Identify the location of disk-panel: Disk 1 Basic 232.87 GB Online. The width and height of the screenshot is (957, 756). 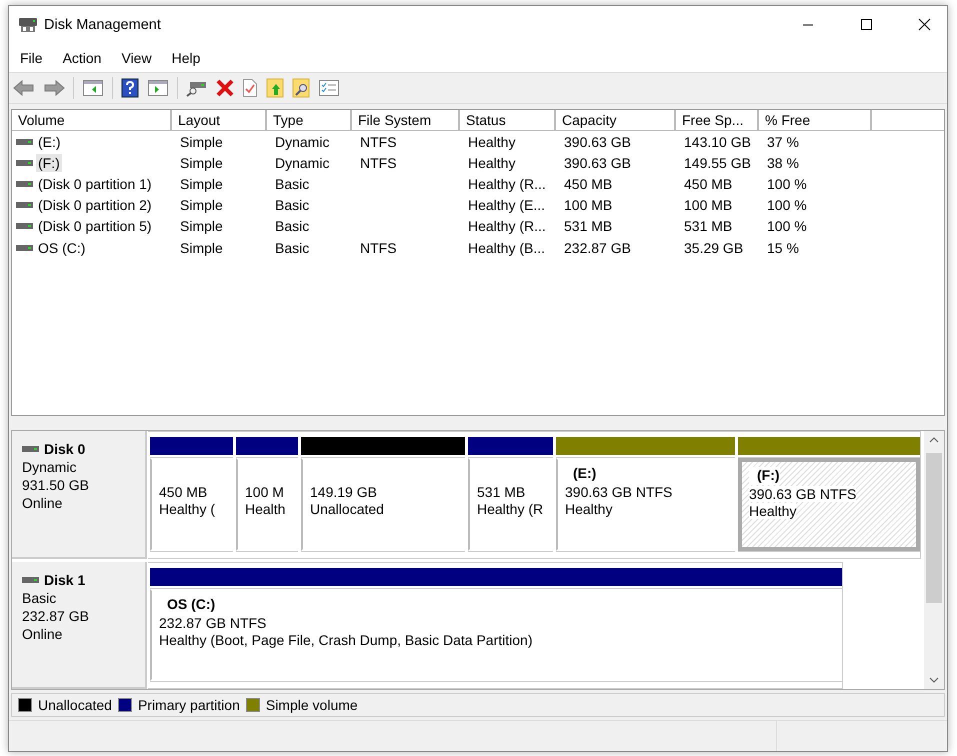
(79, 625).